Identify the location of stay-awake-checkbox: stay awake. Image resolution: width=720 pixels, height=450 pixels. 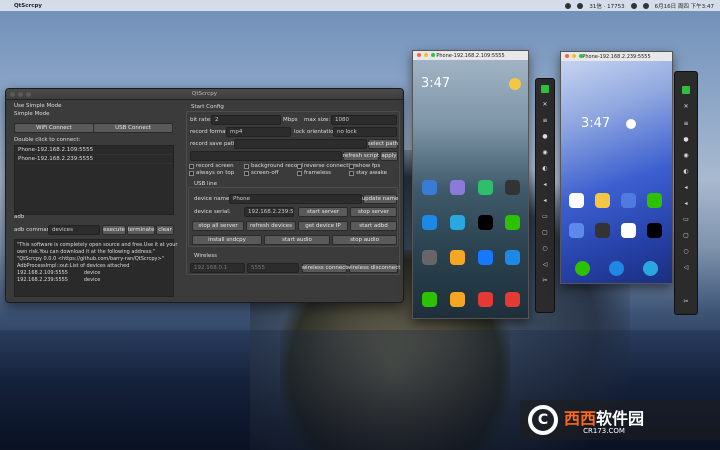
(368, 173).